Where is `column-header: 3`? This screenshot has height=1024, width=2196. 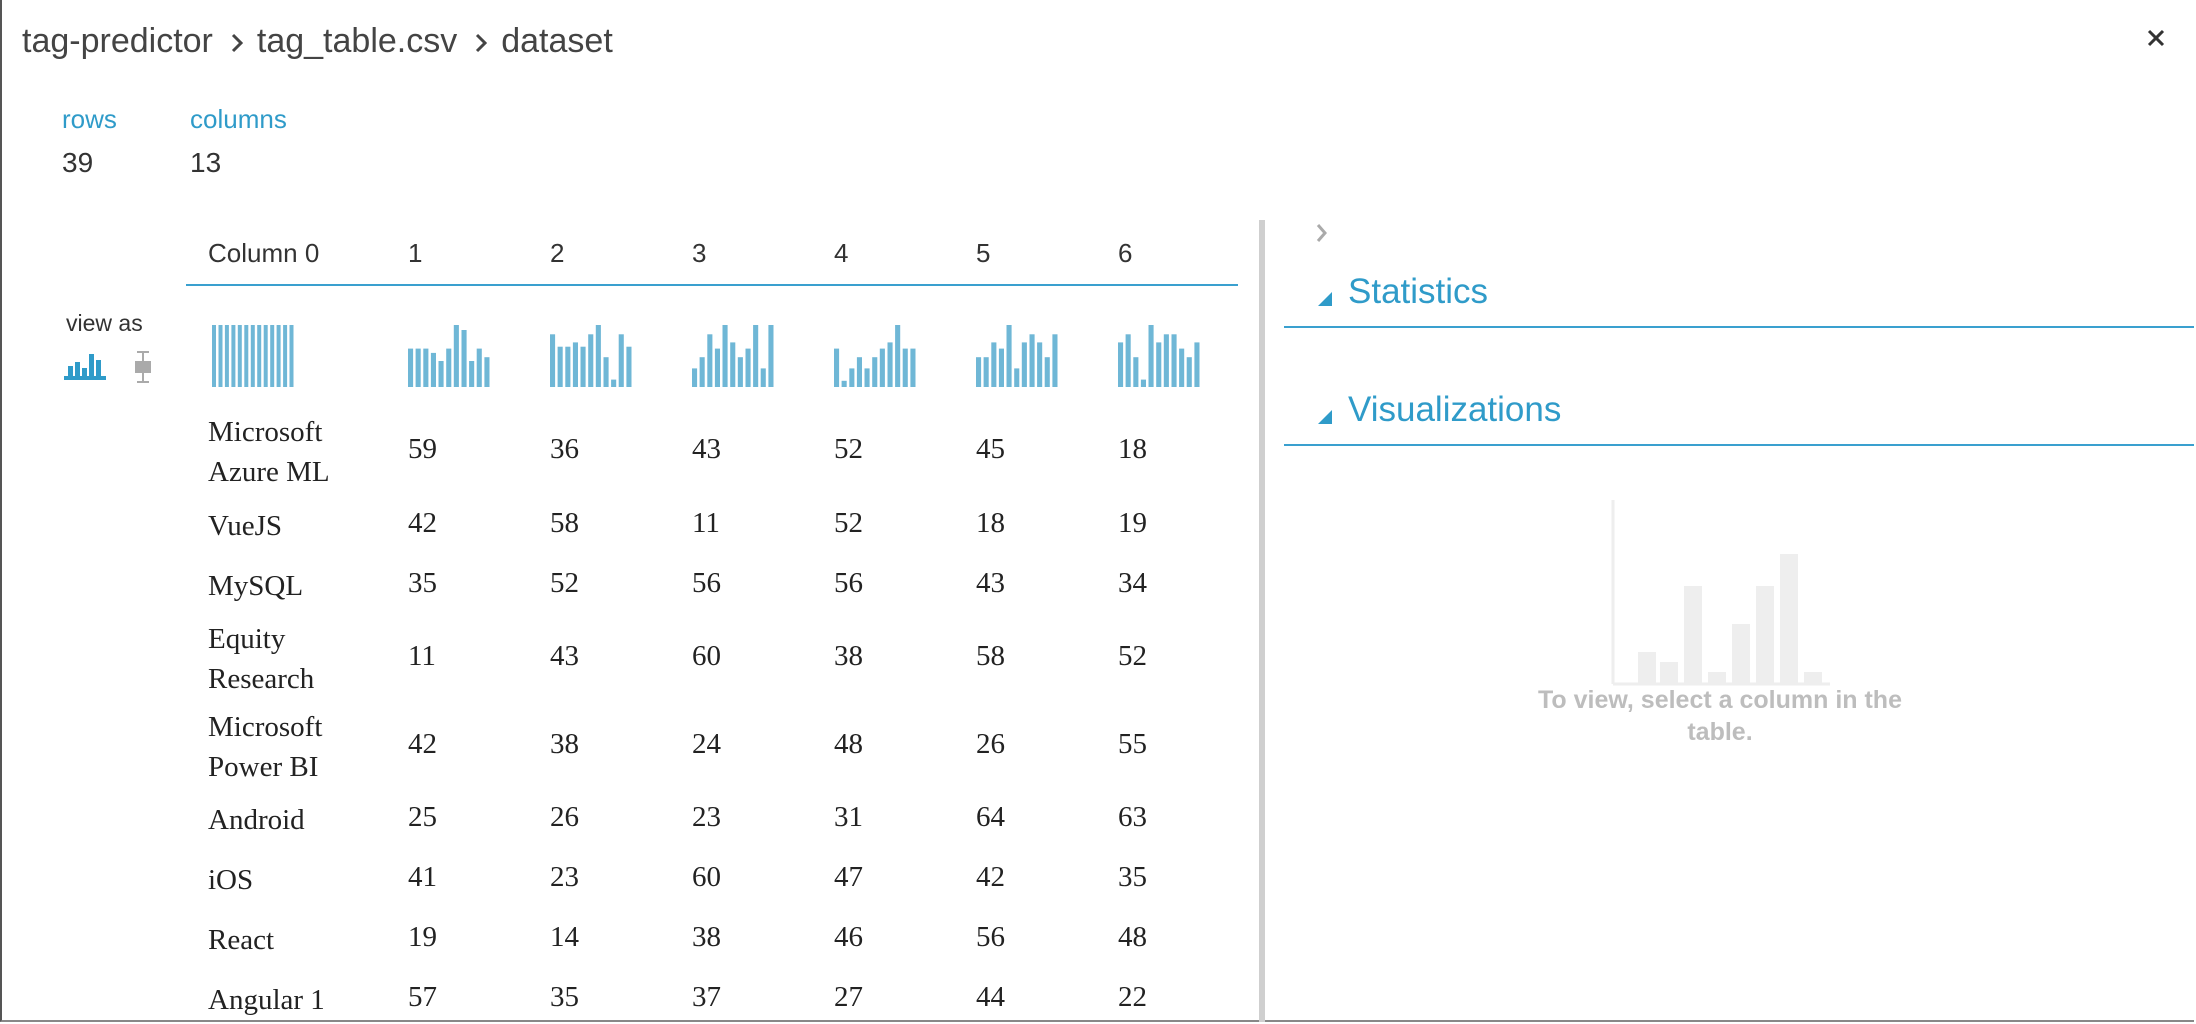
column-header: 3 is located at coordinates (699, 253).